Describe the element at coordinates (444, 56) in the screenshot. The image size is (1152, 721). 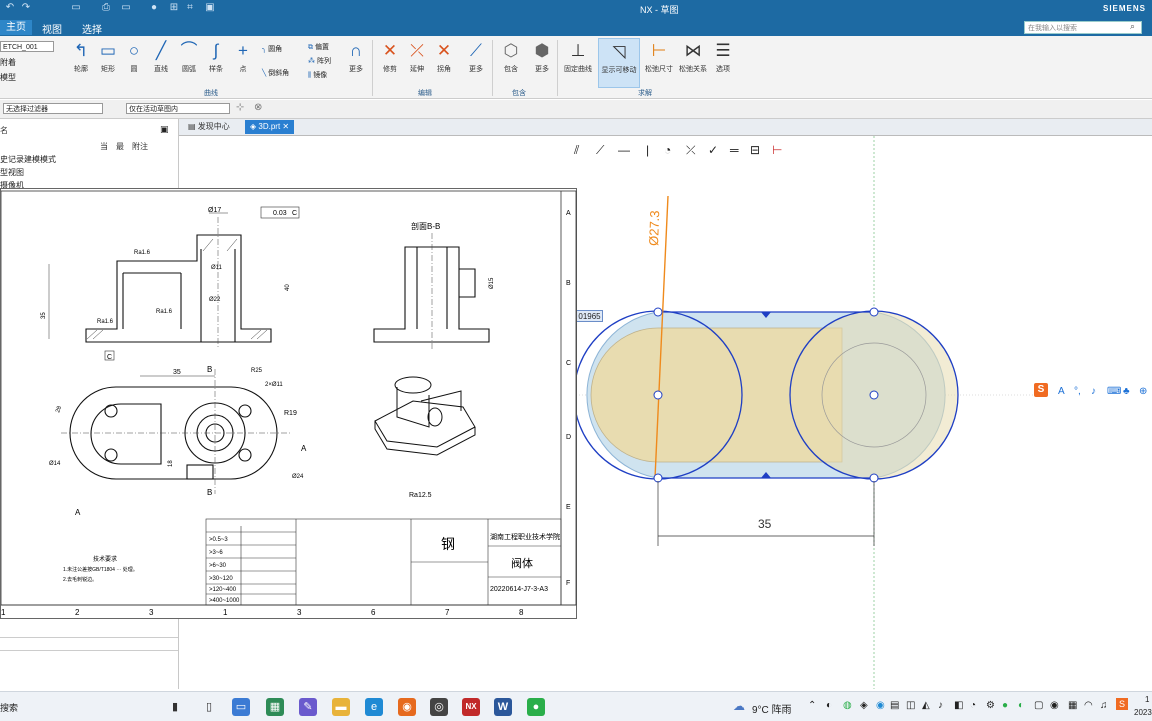
I see `corner-tool: ✕ 拐角` at that location.